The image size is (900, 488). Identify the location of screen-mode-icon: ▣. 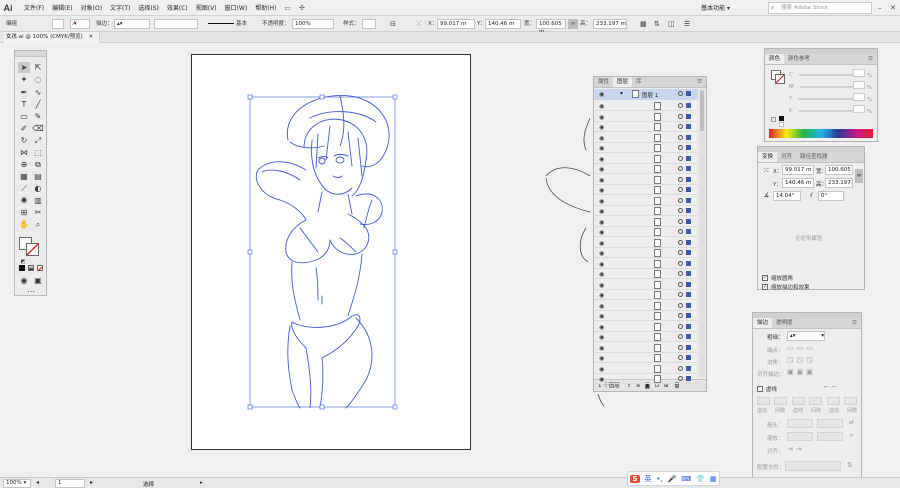
(38, 280).